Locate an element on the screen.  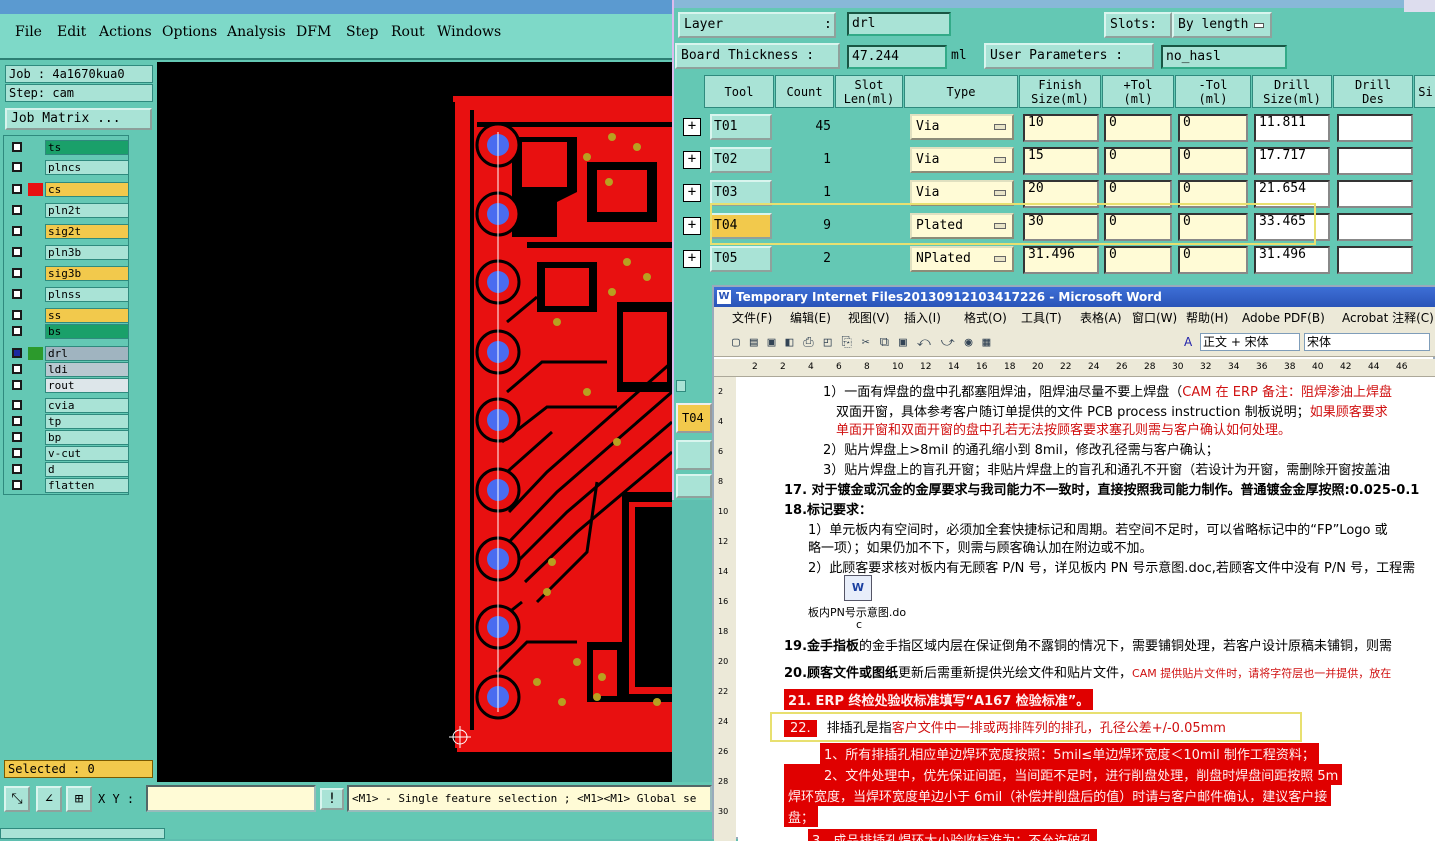
layer-row-bs: bs is located at coordinates (68, 331).